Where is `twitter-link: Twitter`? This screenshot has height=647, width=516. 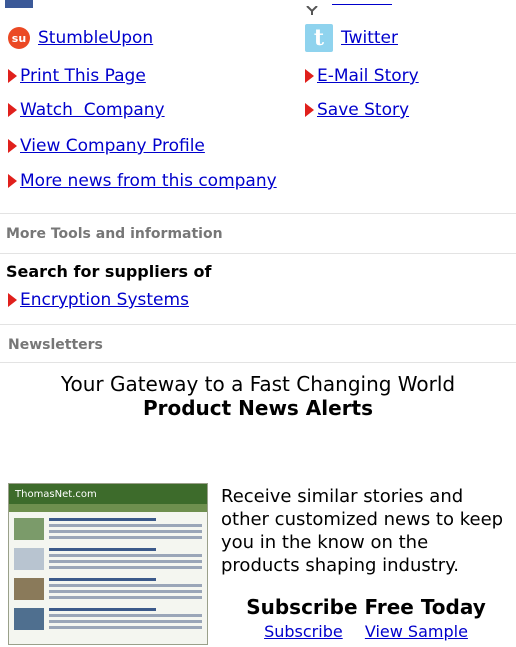
twitter-link: Twitter is located at coordinates (369, 38).